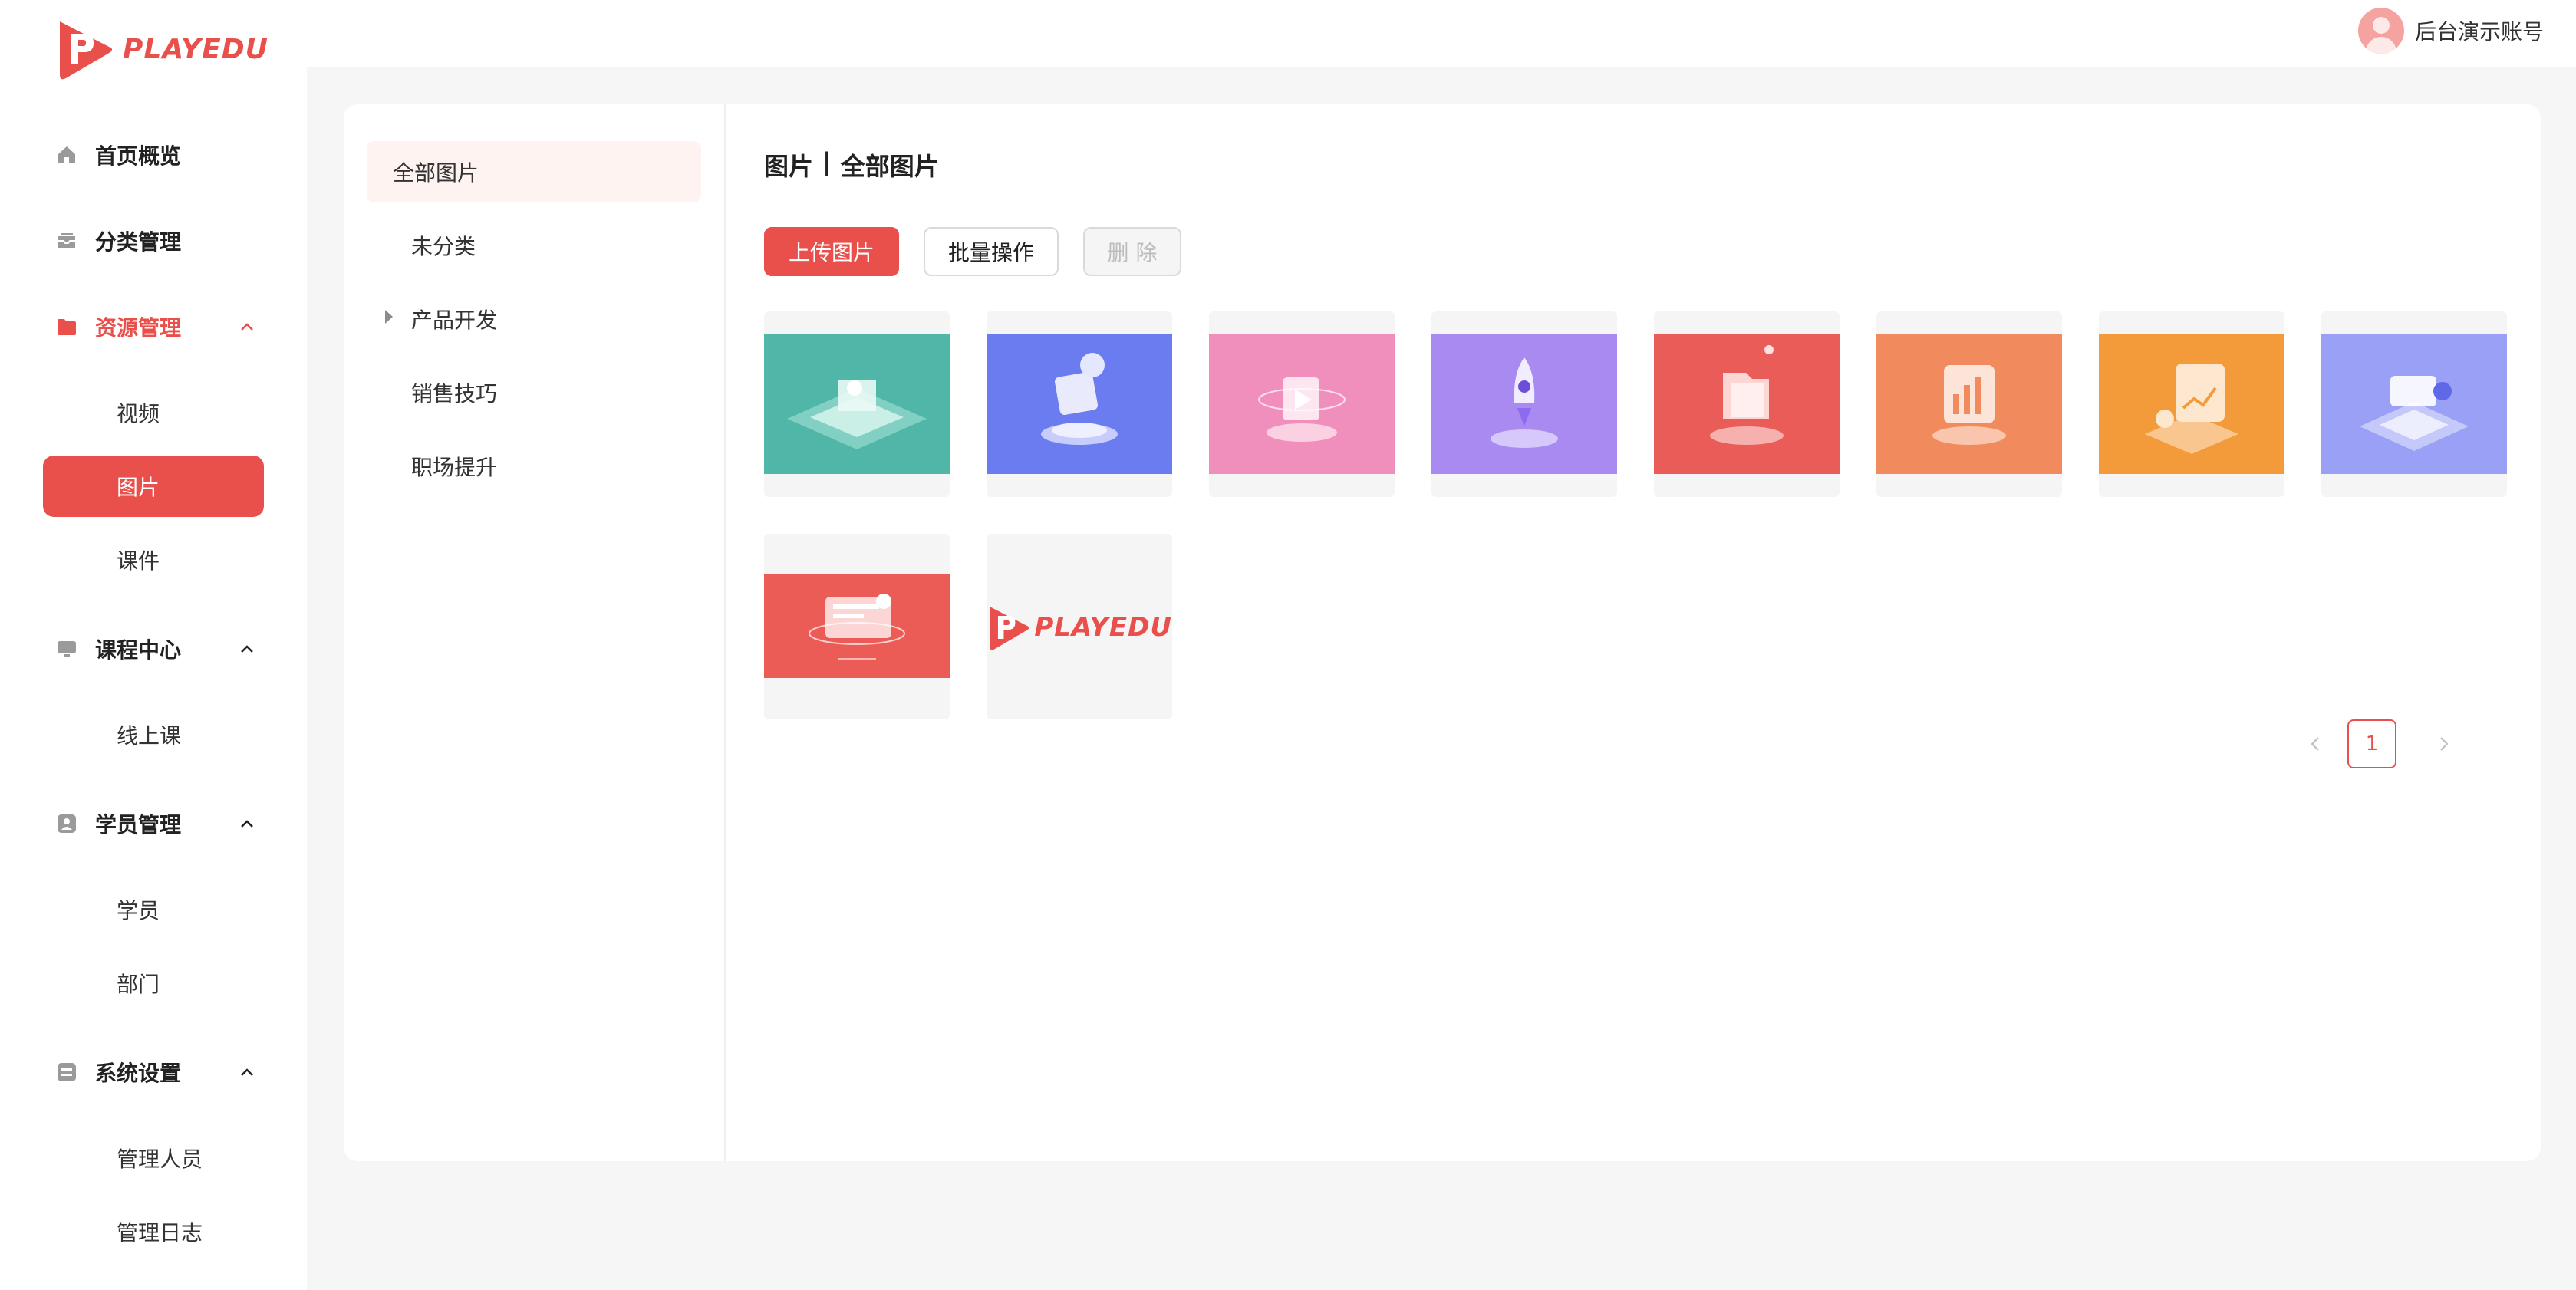 Image resolution: width=2576 pixels, height=1290 pixels. I want to click on sidebar-subitem-label: 学员, so click(138, 910).